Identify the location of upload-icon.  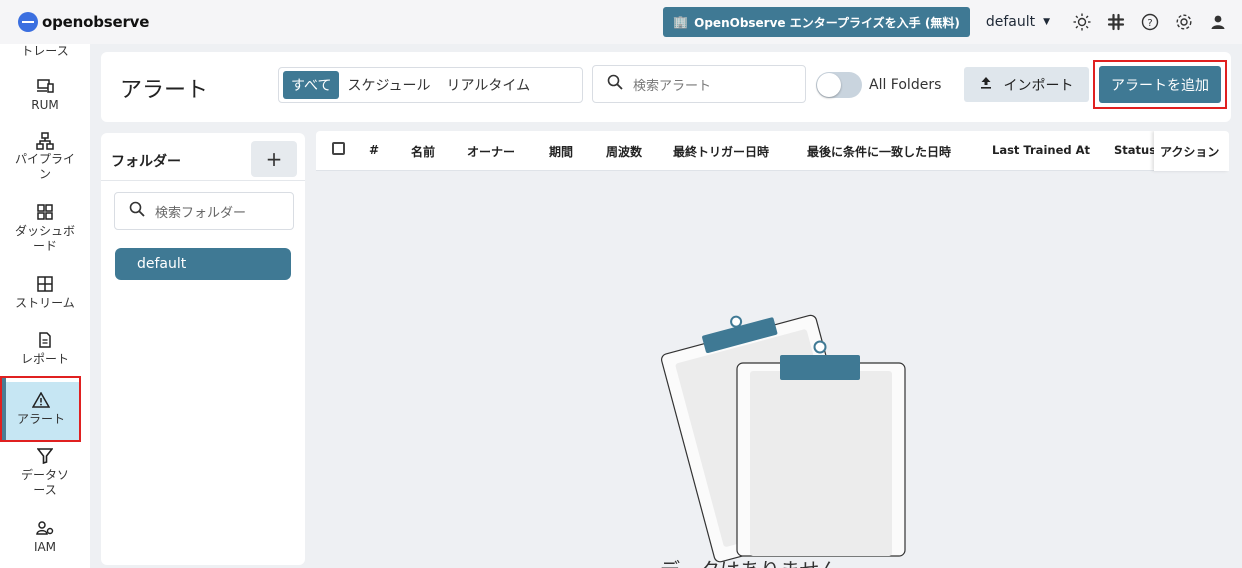
(986, 84).